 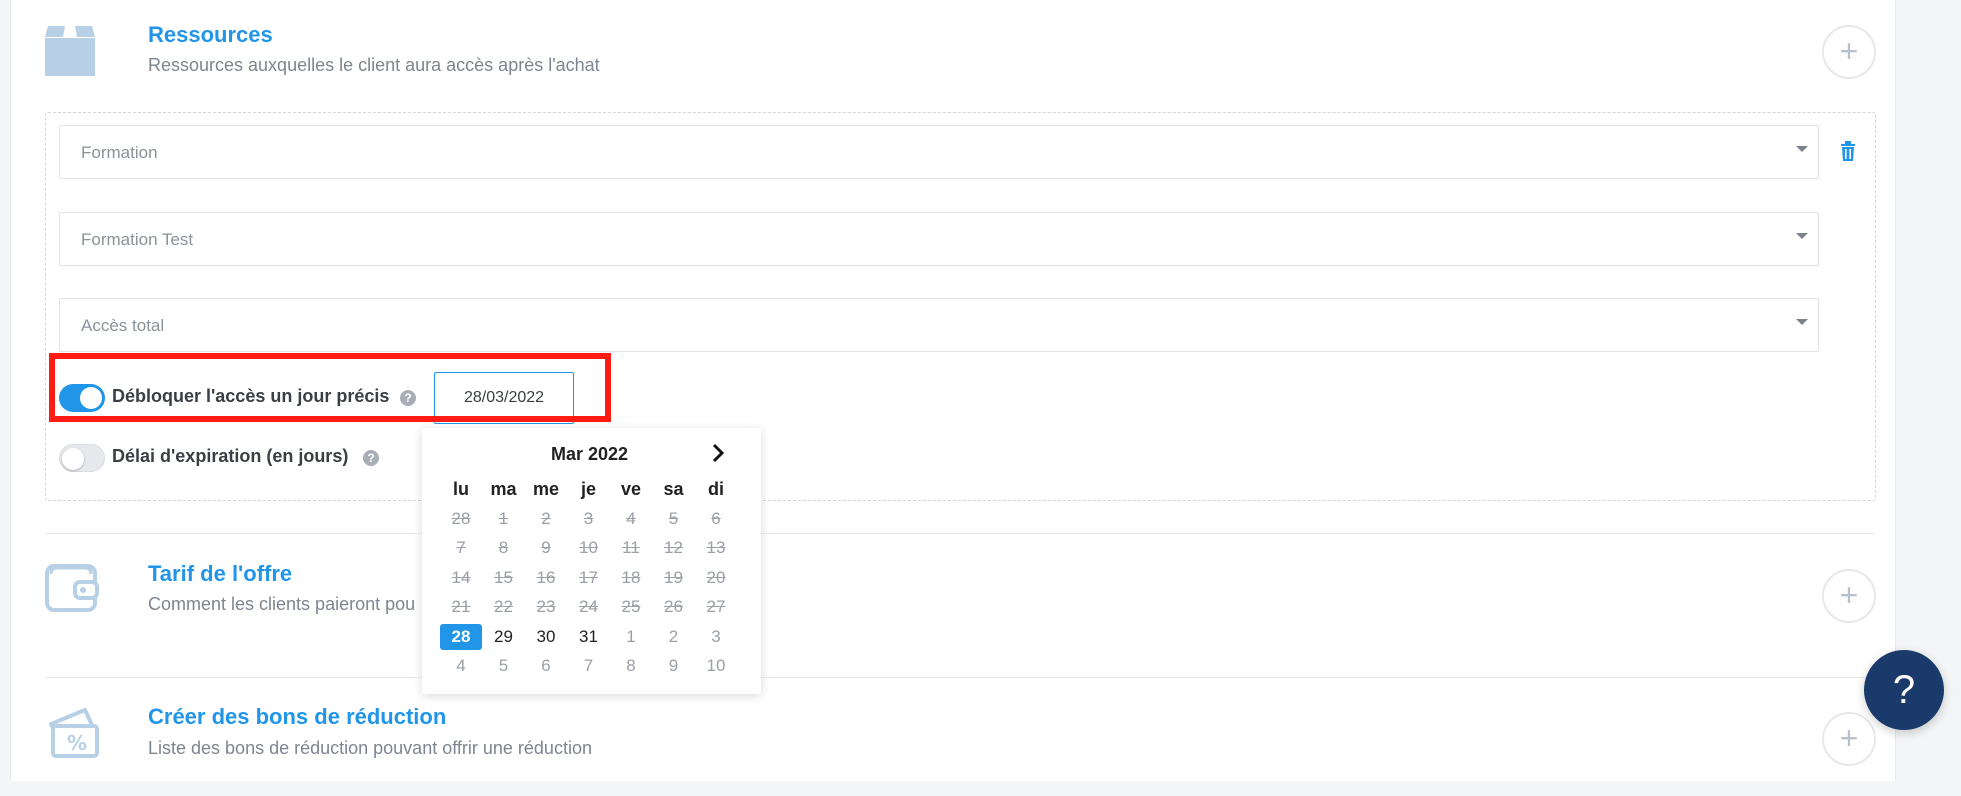 What do you see at coordinates (1849, 596) in the screenshot?
I see `add-tarif-button: +` at bounding box center [1849, 596].